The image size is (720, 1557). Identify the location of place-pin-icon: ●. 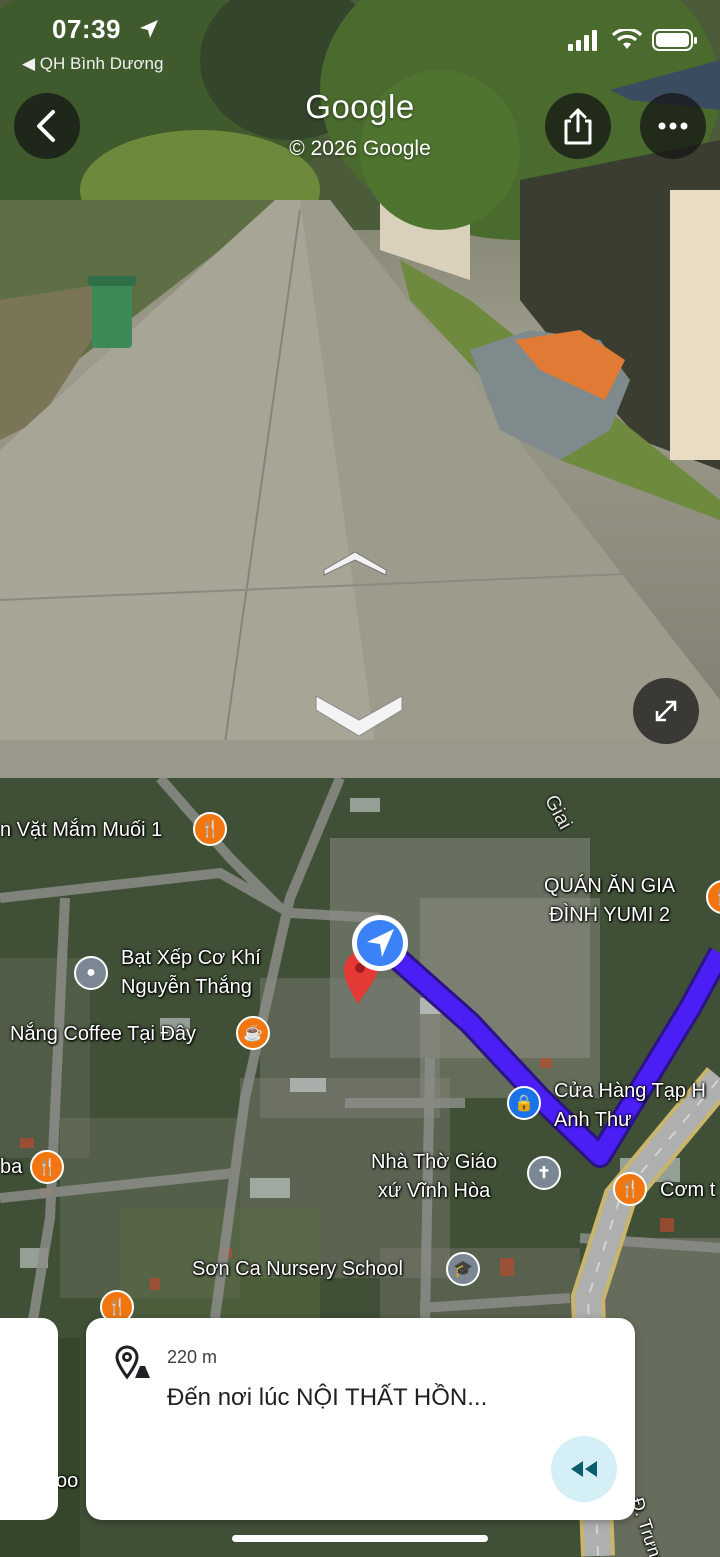
(91, 973).